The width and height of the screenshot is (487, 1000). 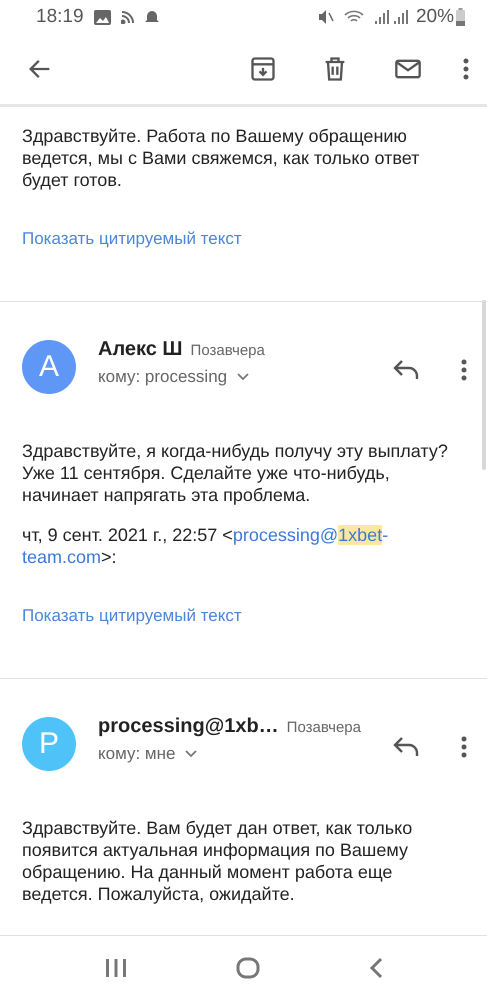 I want to click on rss-icon, so click(x=127, y=17).